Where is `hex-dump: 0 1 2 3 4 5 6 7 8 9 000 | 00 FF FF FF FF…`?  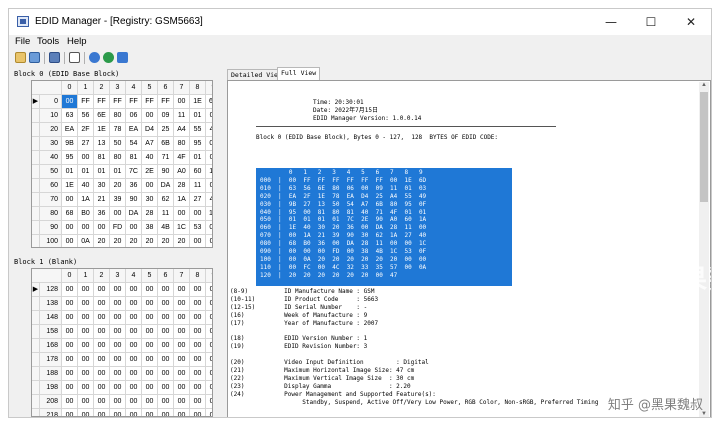
hex-dump: 0 1 2 3 4 5 6 7 8 9 000 | 00 FF FF FF FF… is located at coordinates (343, 224).